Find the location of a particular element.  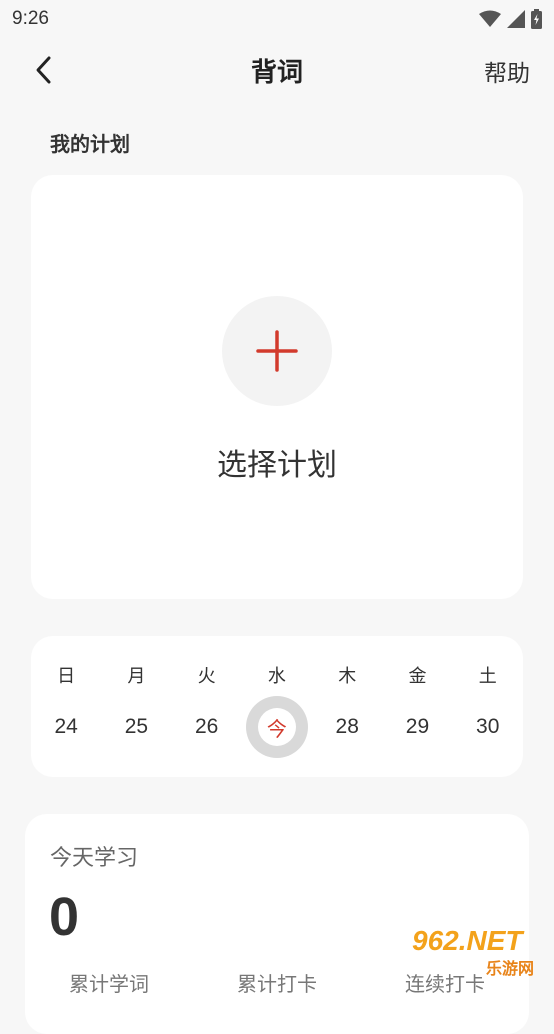

watermark-logo: 962.NET 乐游网 is located at coordinates (478, 950).